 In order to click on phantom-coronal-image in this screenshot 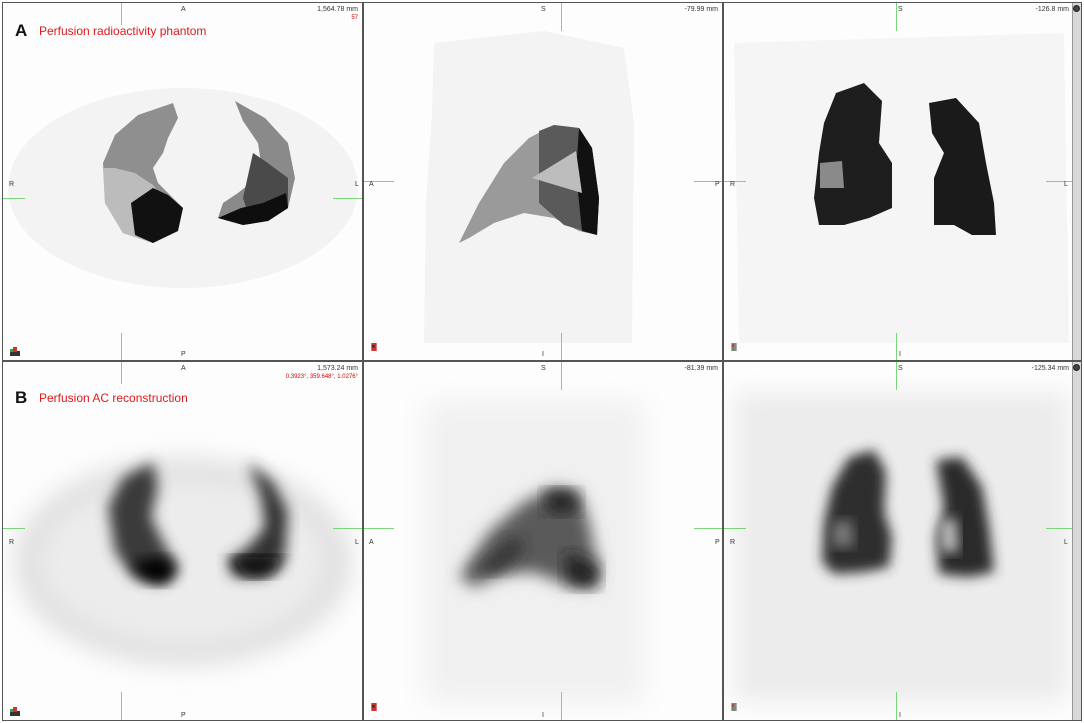, I will do `click(901, 188)`.